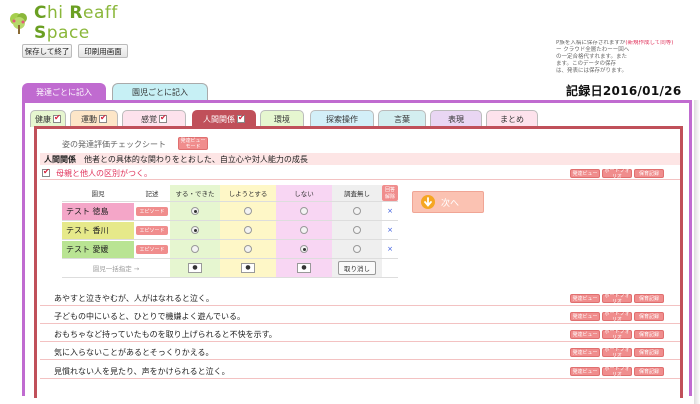  I want to click on col-no: しない, so click(304, 193).